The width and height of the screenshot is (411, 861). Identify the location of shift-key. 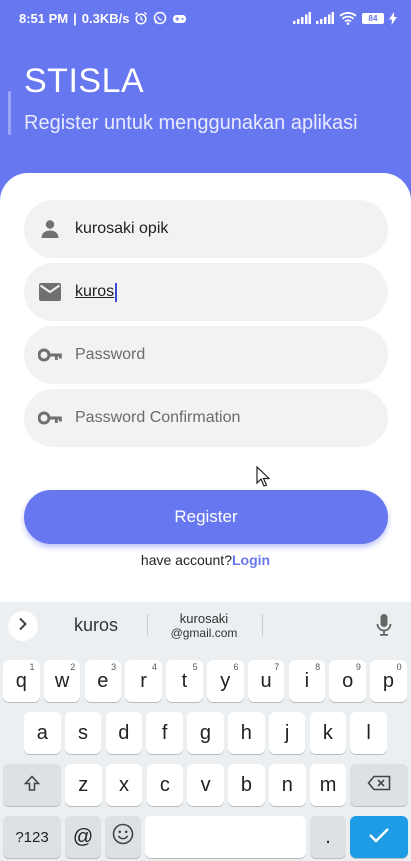
(32, 785).